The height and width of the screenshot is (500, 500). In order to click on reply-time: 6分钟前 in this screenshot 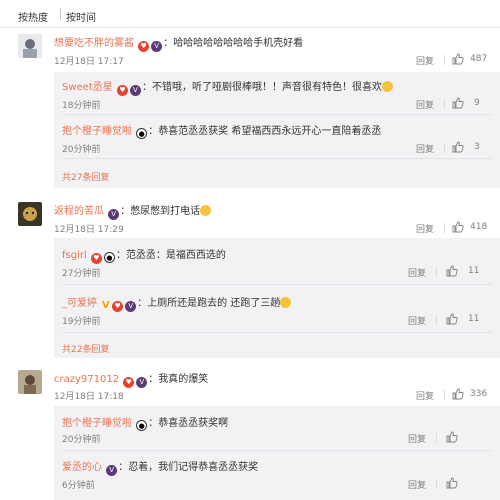, I will do `click(78, 486)`.